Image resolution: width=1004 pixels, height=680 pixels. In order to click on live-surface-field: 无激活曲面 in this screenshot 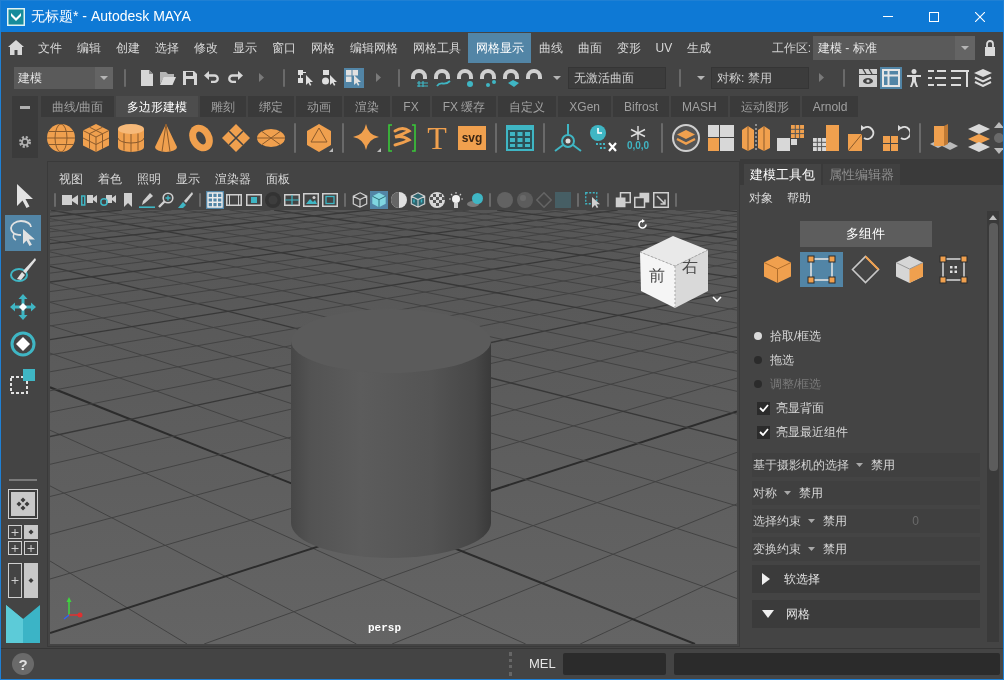, I will do `click(617, 77)`.